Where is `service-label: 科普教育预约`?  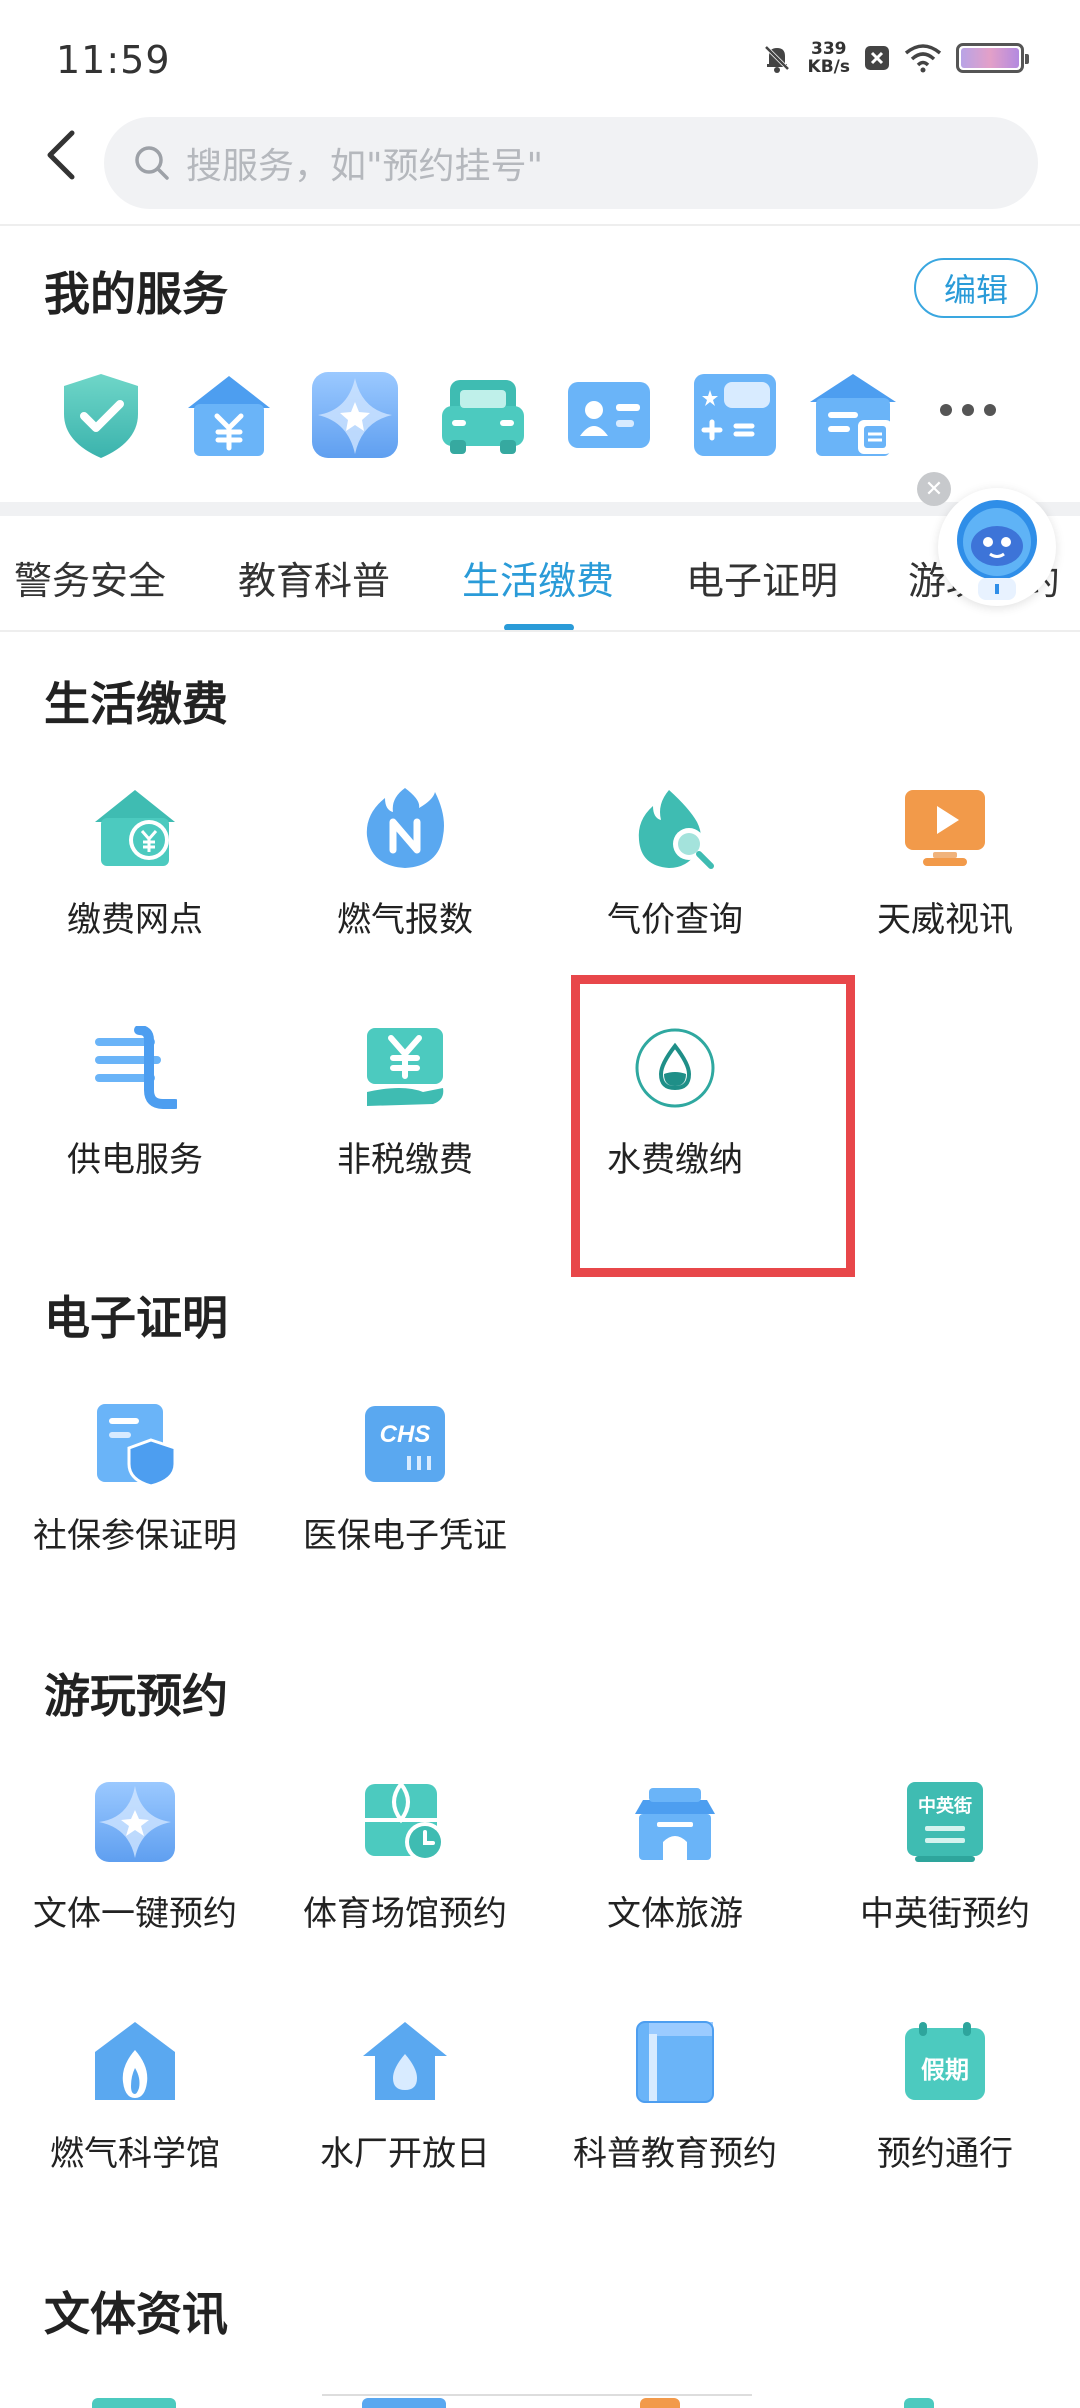 service-label: 科普教育预约 is located at coordinates (675, 2154).